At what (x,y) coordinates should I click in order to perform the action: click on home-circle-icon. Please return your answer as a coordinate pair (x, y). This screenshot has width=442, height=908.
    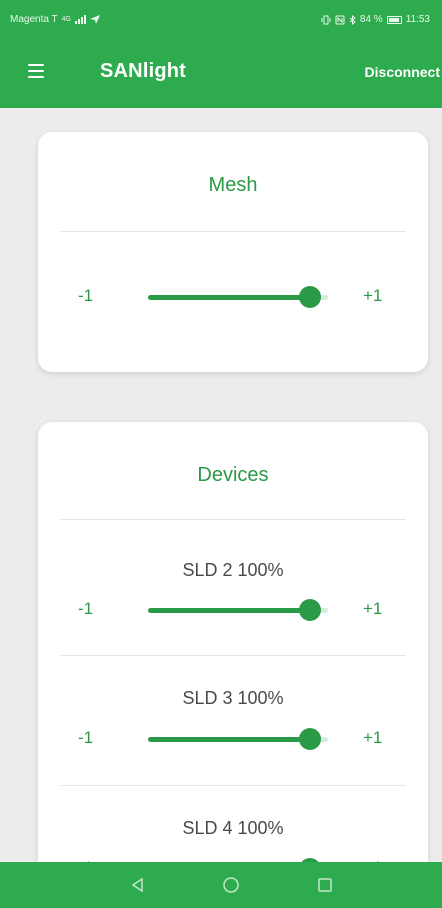
    Looking at the image, I should click on (231, 885).